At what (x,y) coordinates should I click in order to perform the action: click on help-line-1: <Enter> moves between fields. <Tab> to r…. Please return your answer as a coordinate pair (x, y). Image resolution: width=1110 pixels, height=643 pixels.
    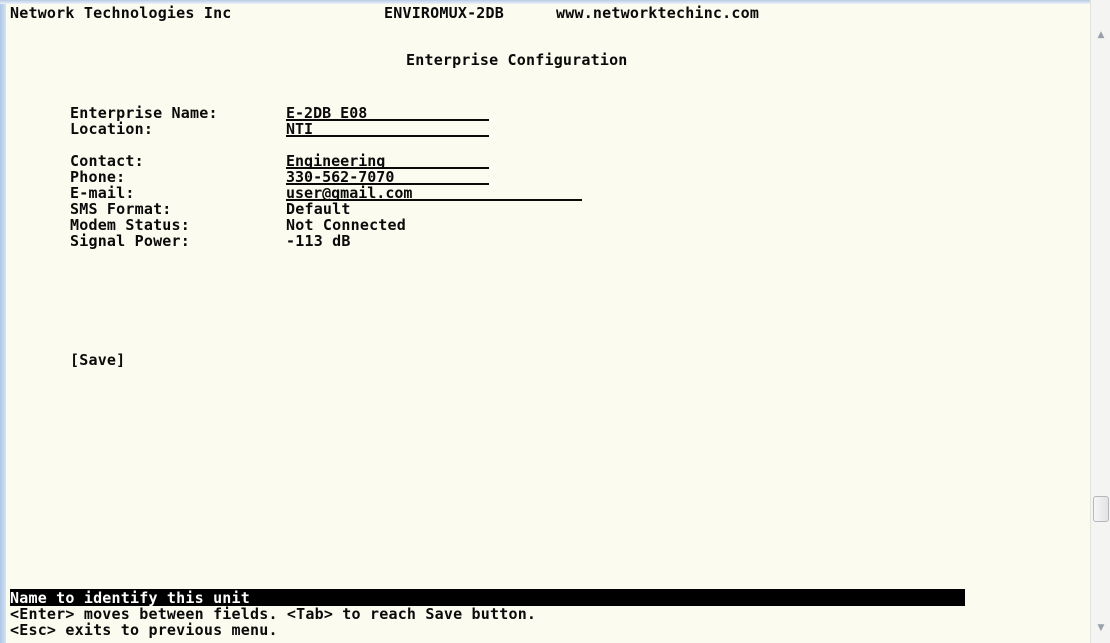
    Looking at the image, I should click on (273, 614).